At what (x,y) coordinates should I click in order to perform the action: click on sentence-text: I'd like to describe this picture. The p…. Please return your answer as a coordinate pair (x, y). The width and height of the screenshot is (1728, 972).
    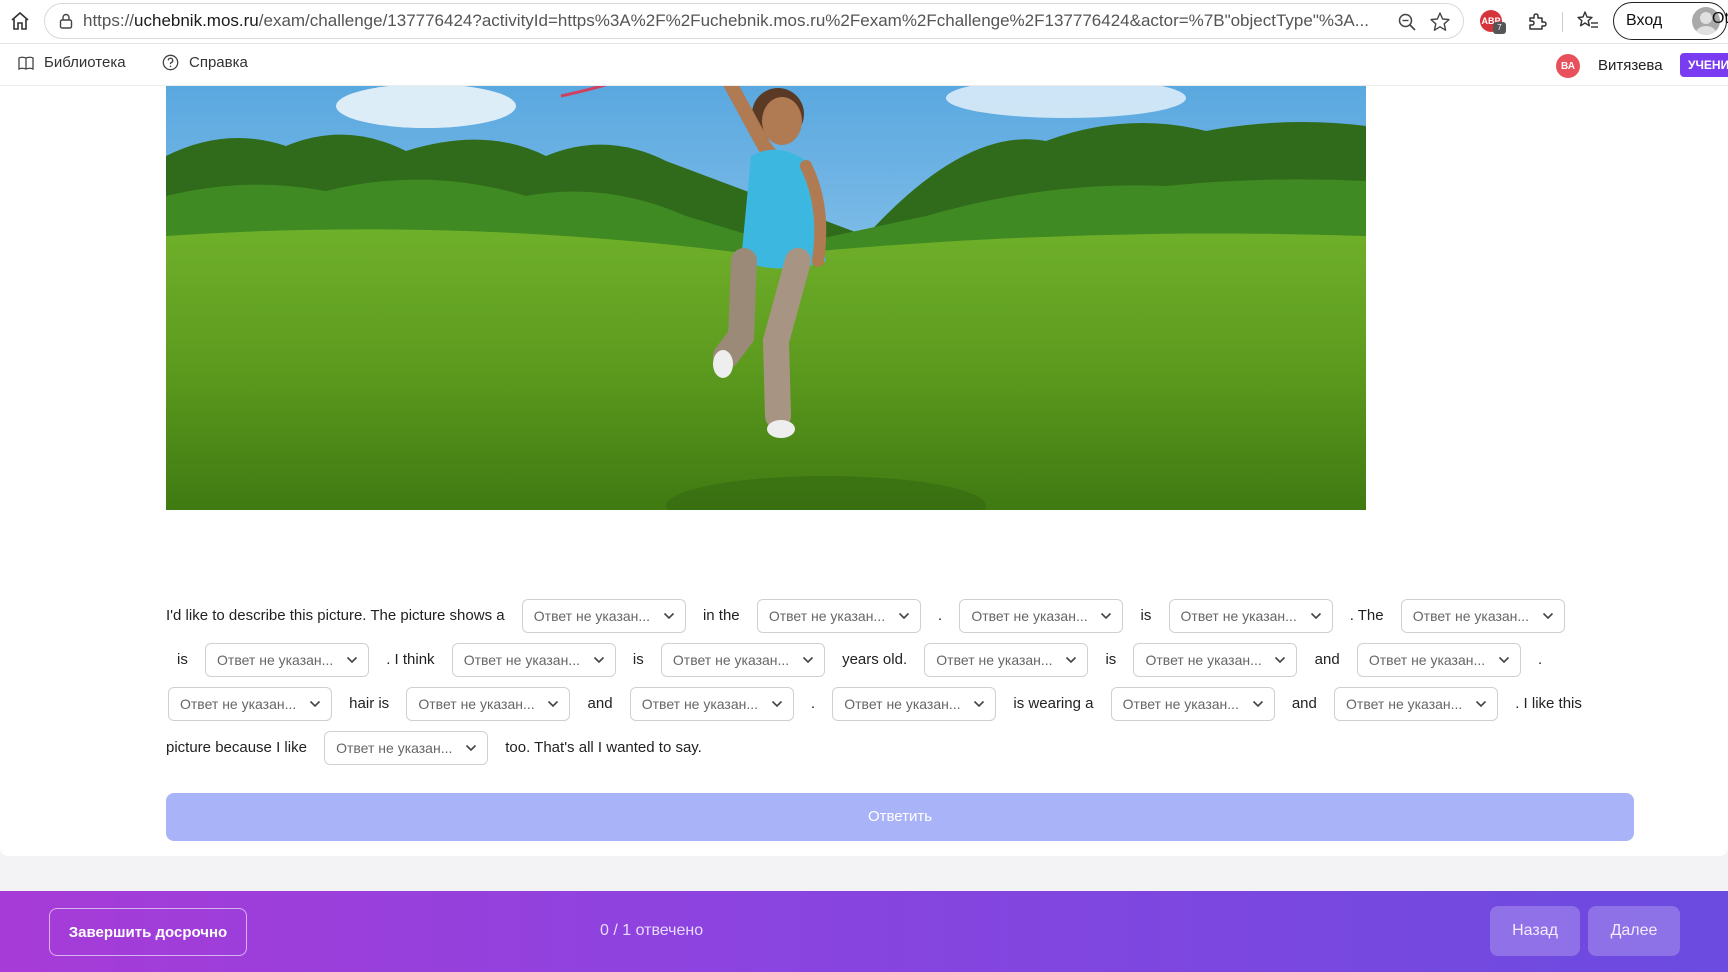
    Looking at the image, I should click on (335, 615).